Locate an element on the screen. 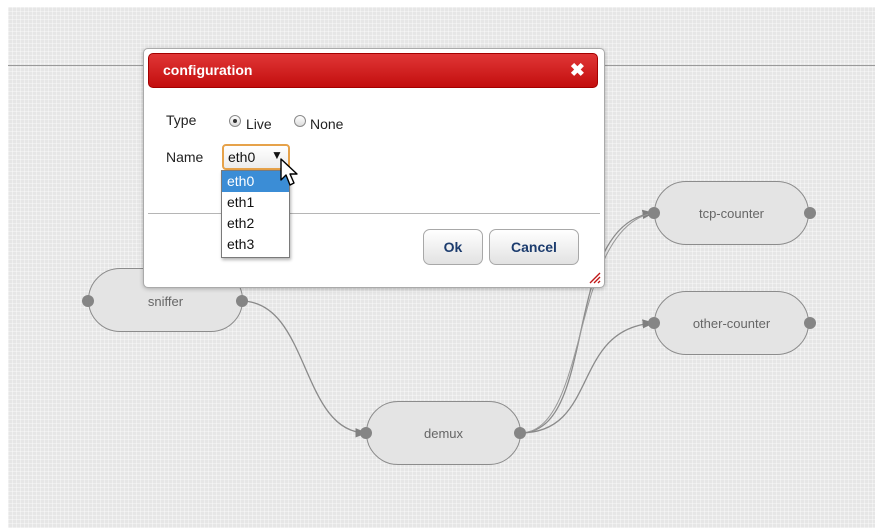 This screenshot has height=528, width=875. port-tcp-counter-out is located at coordinates (810, 213).